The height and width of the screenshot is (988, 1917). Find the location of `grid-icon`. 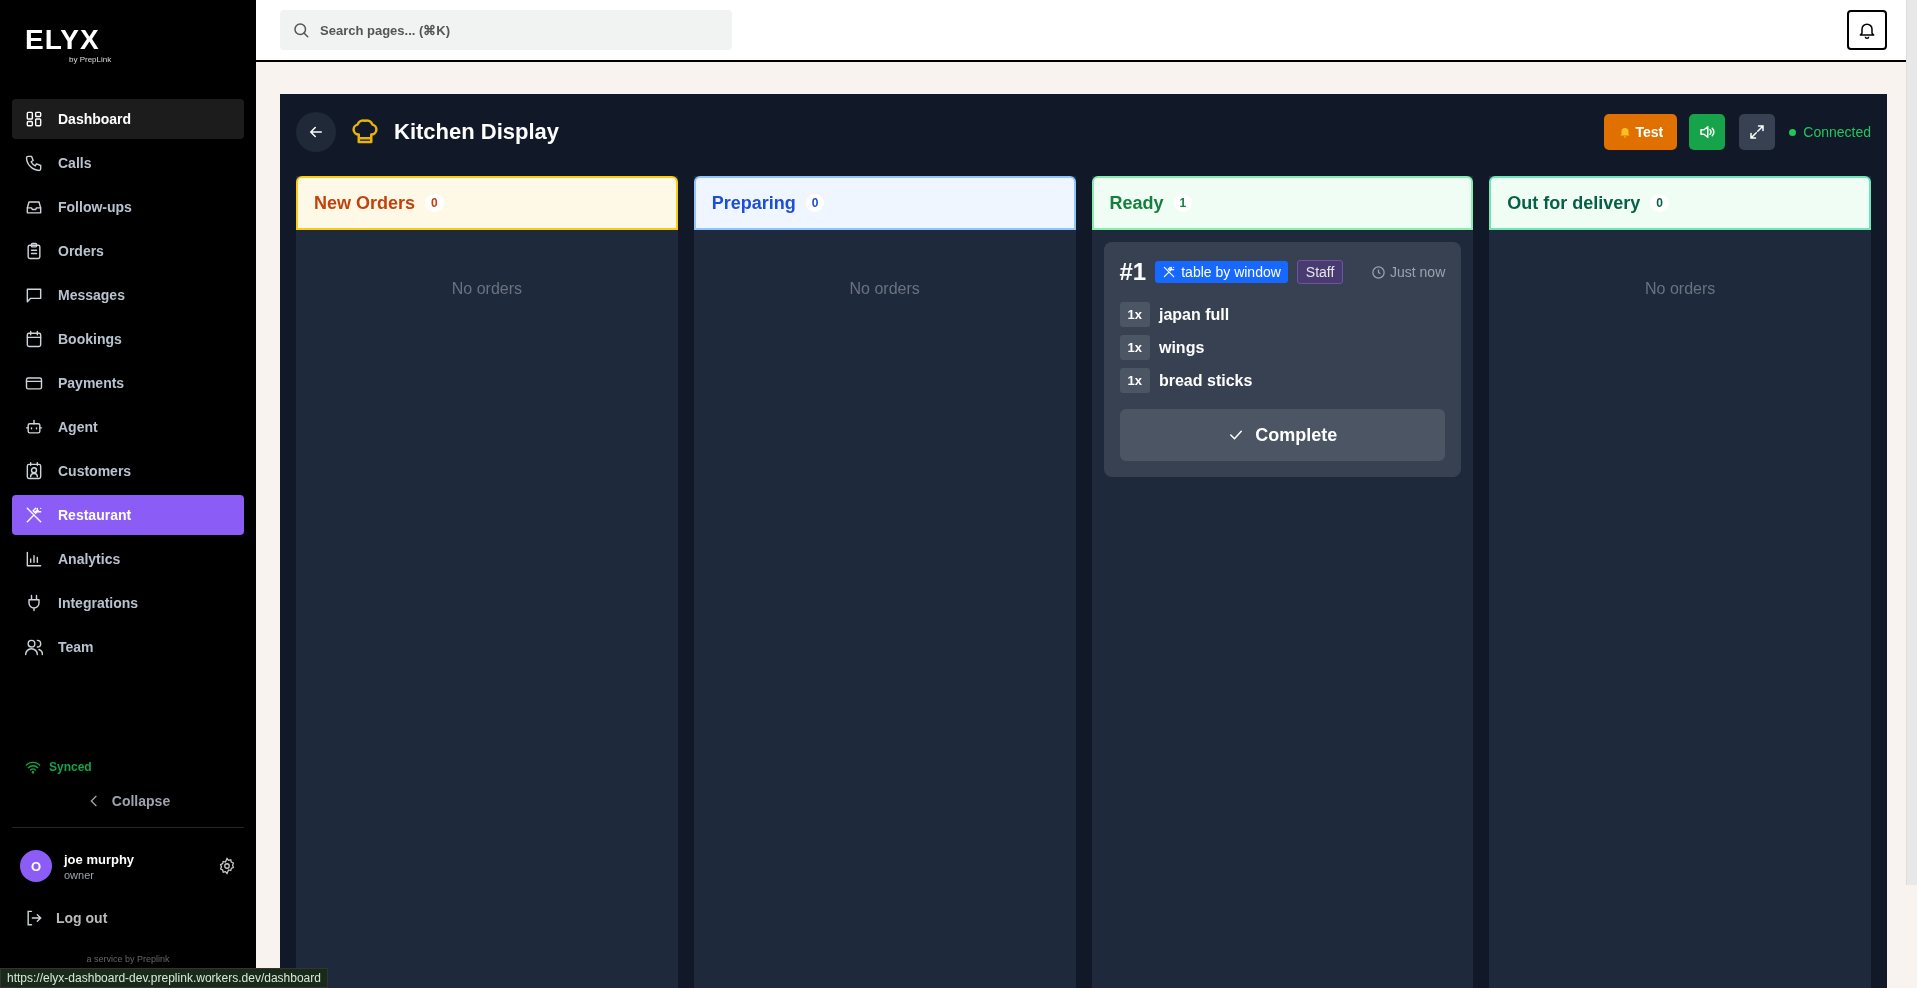

grid-icon is located at coordinates (34, 119).